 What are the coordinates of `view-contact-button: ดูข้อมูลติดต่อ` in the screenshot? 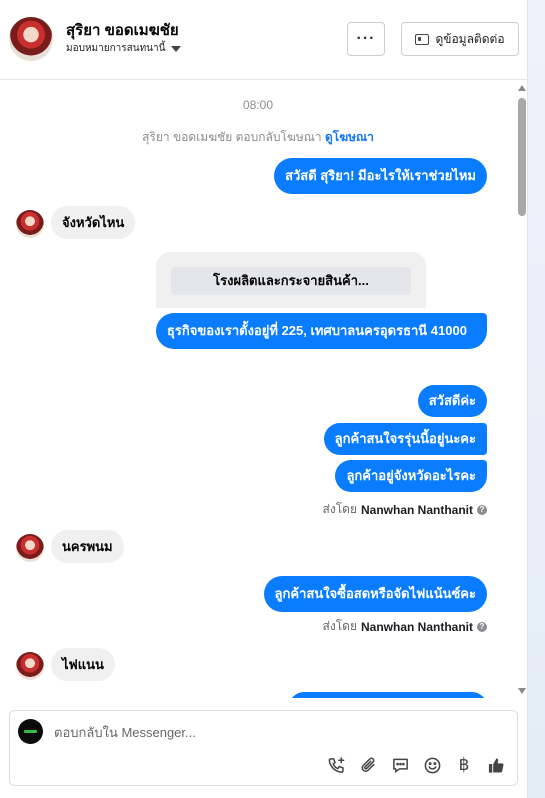 It's located at (460, 39).